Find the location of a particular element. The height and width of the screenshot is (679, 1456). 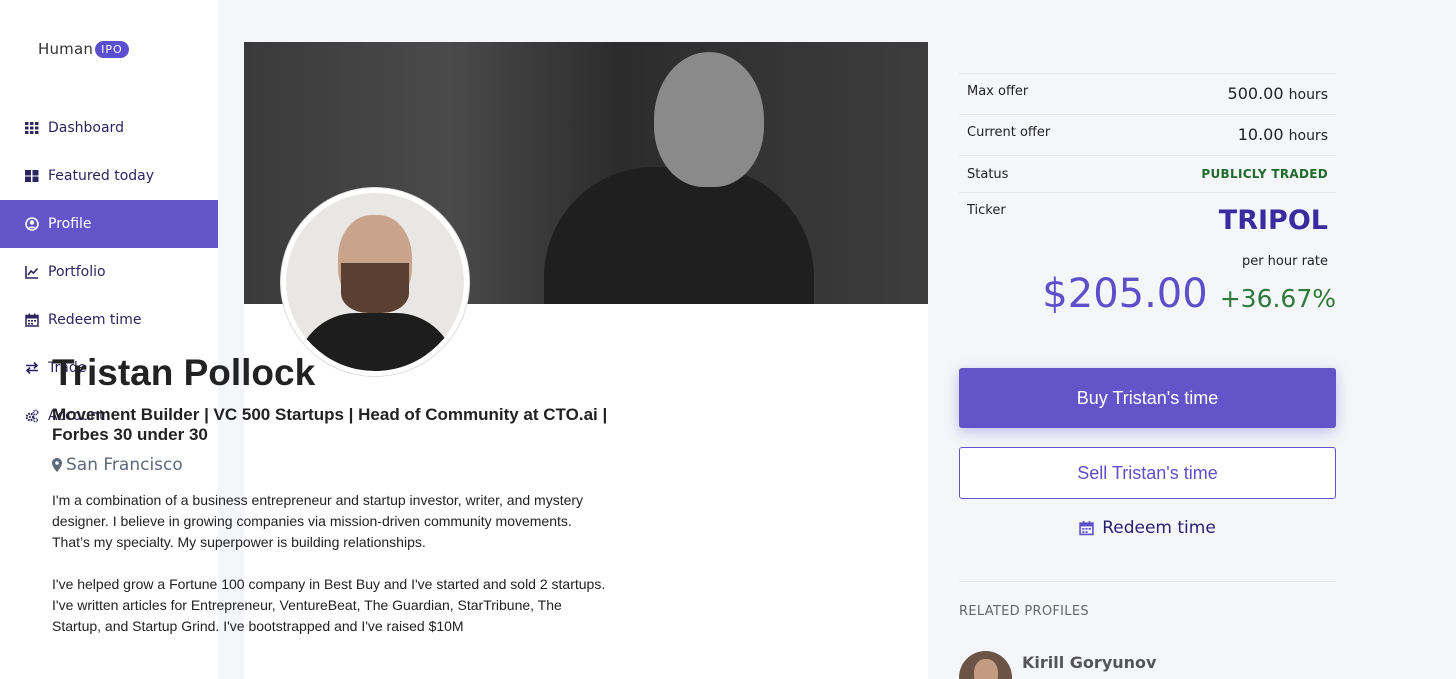

sidebar-item-redeem-time: Redeem time is located at coordinates (109, 320).